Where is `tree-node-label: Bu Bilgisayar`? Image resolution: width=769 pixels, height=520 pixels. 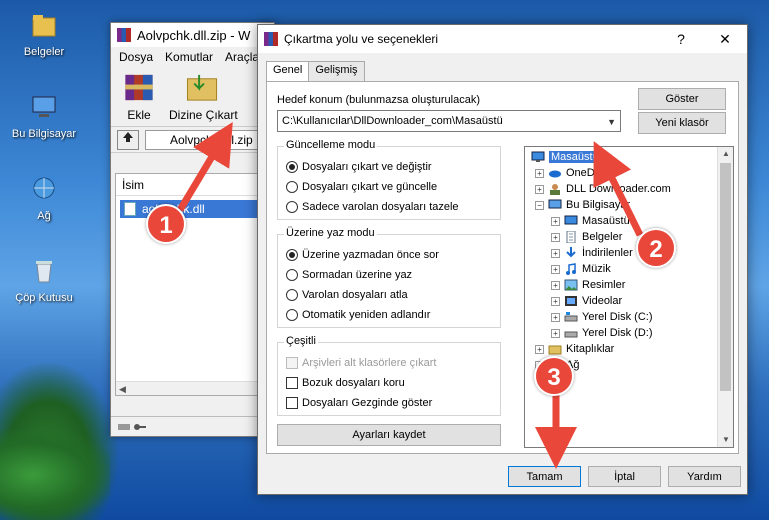 tree-node-label: Bu Bilgisayar is located at coordinates (598, 205).